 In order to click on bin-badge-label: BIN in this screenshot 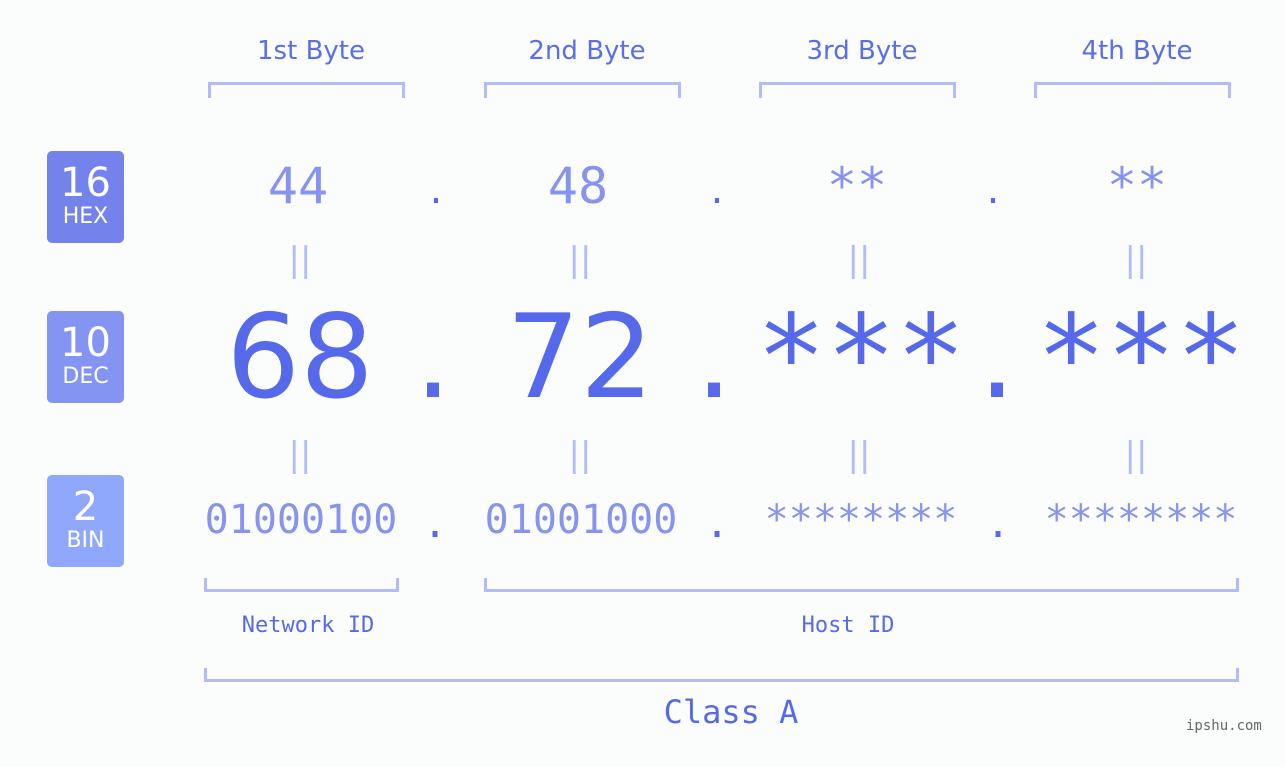, I will do `click(85, 540)`.